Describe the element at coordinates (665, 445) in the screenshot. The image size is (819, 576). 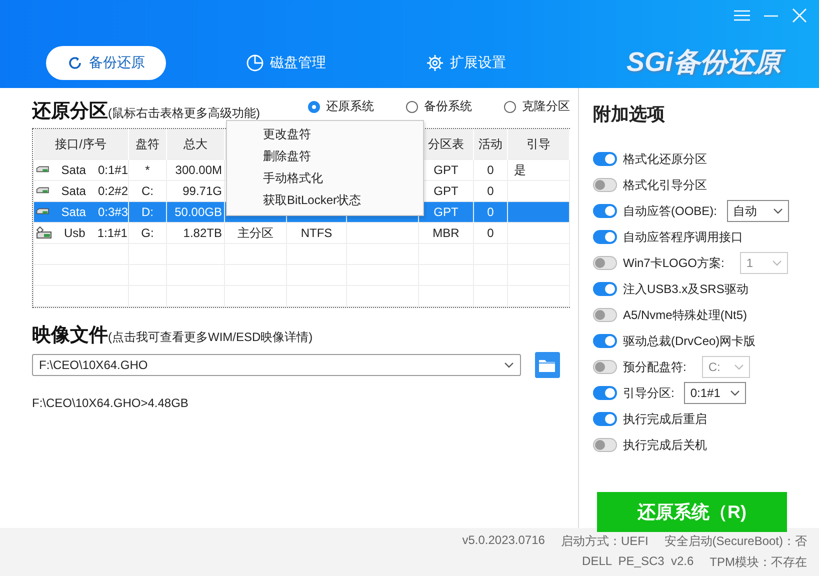
I see `option-label: 执行完成后关机` at that location.